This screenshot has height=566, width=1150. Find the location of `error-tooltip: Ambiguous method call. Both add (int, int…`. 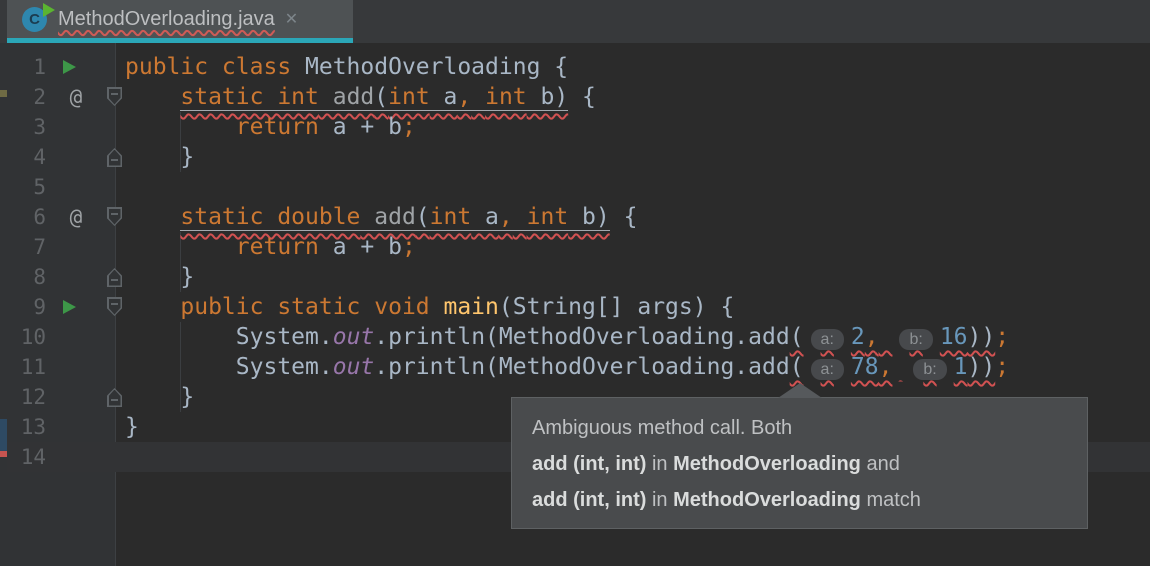

error-tooltip: Ambiguous method call. Both add (int, int… is located at coordinates (799, 456).